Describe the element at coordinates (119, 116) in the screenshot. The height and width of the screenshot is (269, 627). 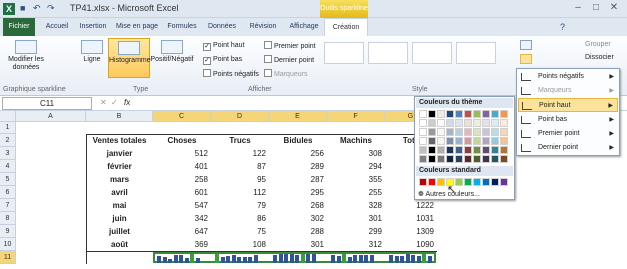
I see `column-header: B` at that location.